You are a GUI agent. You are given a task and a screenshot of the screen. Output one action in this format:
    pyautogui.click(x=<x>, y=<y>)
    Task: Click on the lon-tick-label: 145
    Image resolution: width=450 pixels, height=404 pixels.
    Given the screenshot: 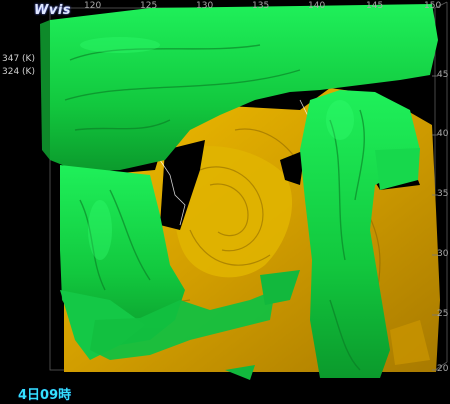 What is the action you would take?
    pyautogui.click(x=375, y=6)
    